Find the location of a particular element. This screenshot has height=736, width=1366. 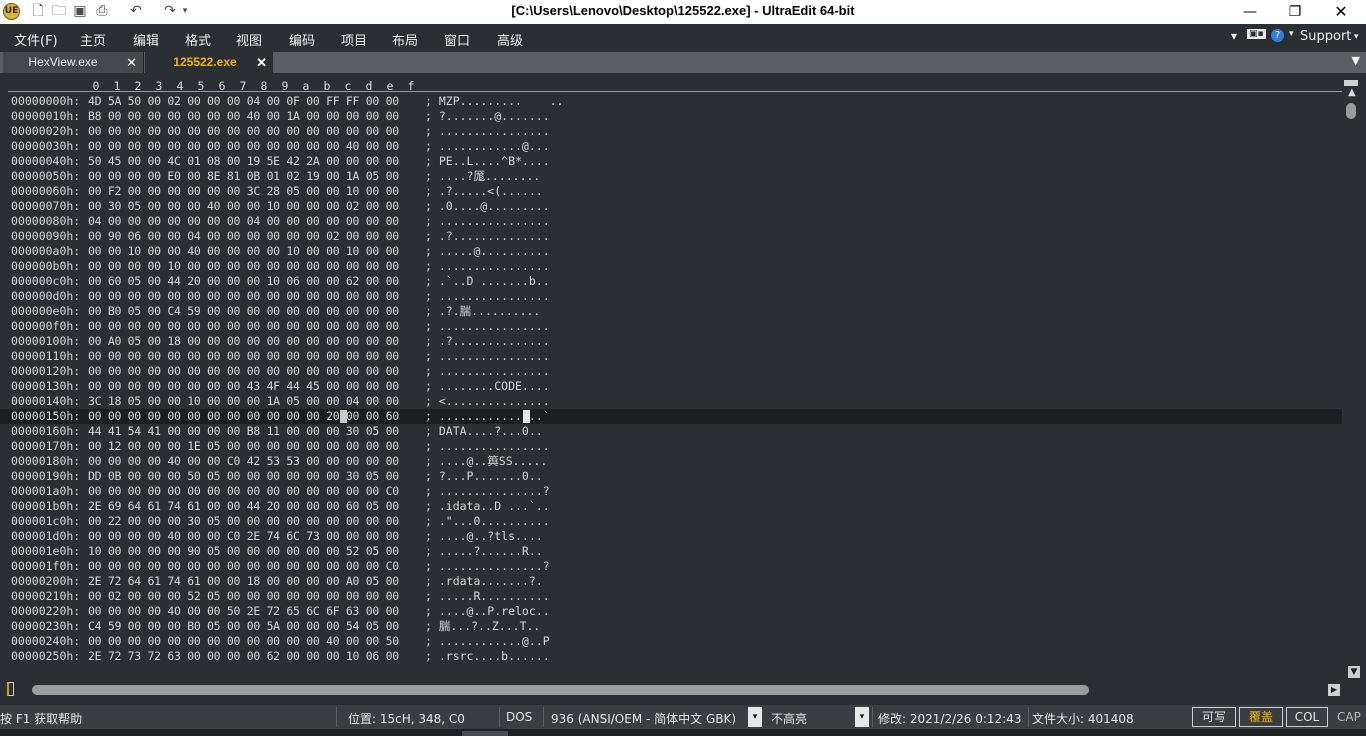

tab-list-dropdown-icon: ▼ is located at coordinates (1356, 60).